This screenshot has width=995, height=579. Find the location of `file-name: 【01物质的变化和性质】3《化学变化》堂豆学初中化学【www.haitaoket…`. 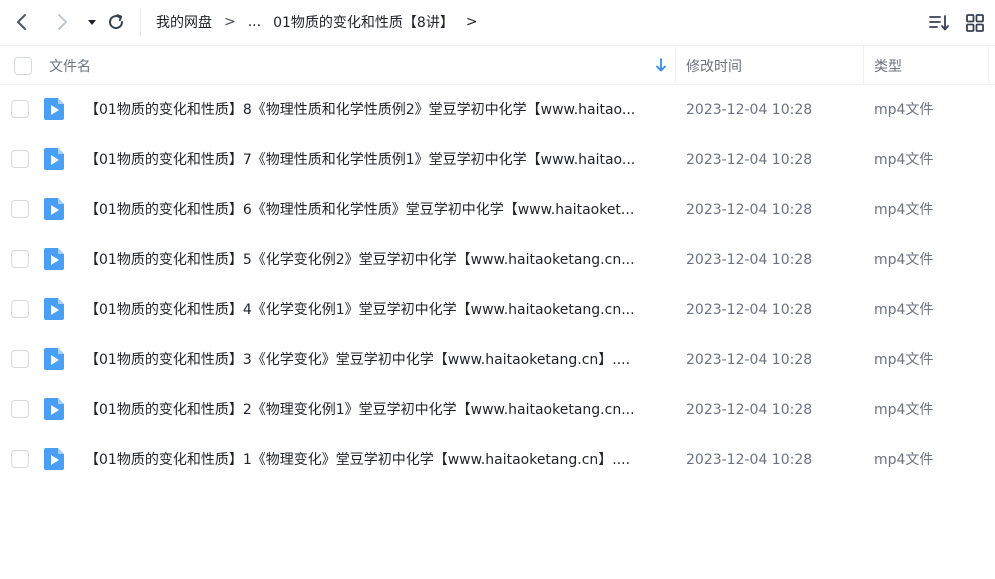

file-name: 【01物质的变化和性质】3《化学变化》堂豆学初中化学【www.haitaoket… is located at coordinates (374, 360).